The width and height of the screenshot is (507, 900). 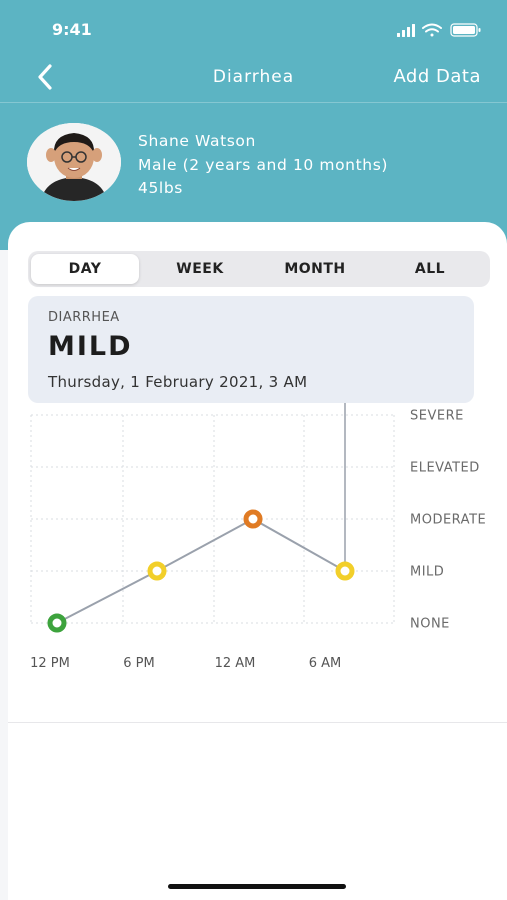 What do you see at coordinates (465, 30) in the screenshot?
I see `battery-icon` at bounding box center [465, 30].